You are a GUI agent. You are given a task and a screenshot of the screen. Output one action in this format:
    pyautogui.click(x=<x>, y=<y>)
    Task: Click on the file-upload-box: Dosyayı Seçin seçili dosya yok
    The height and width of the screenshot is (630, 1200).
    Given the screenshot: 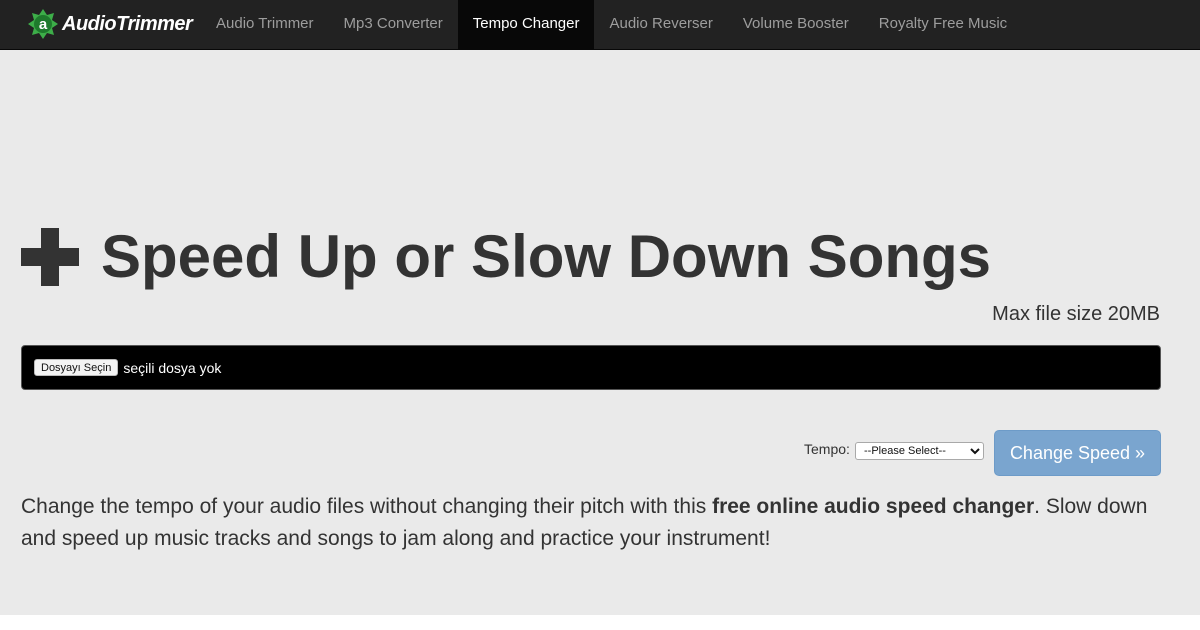 What is the action you would take?
    pyautogui.click(x=591, y=367)
    